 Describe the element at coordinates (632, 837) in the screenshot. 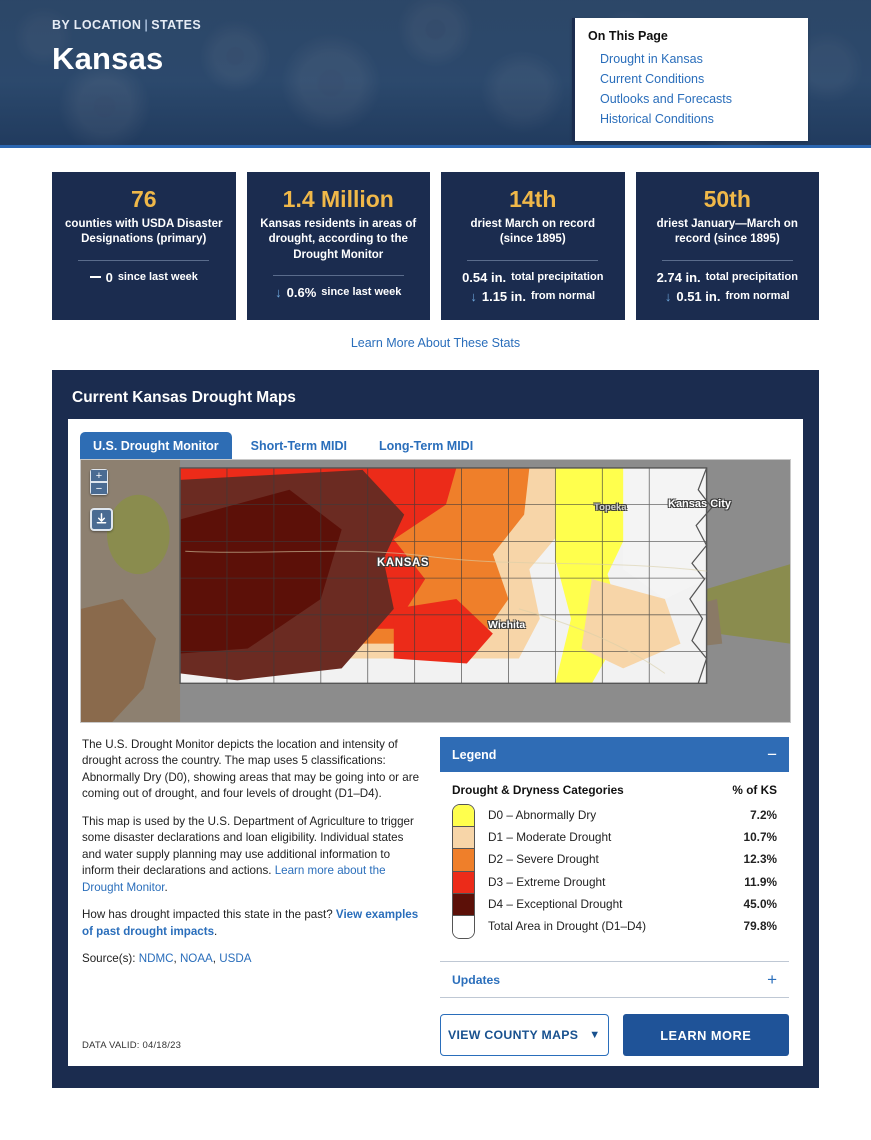

I see `legend-row-d1: D1 – Moderate Drought 10.7%` at that location.